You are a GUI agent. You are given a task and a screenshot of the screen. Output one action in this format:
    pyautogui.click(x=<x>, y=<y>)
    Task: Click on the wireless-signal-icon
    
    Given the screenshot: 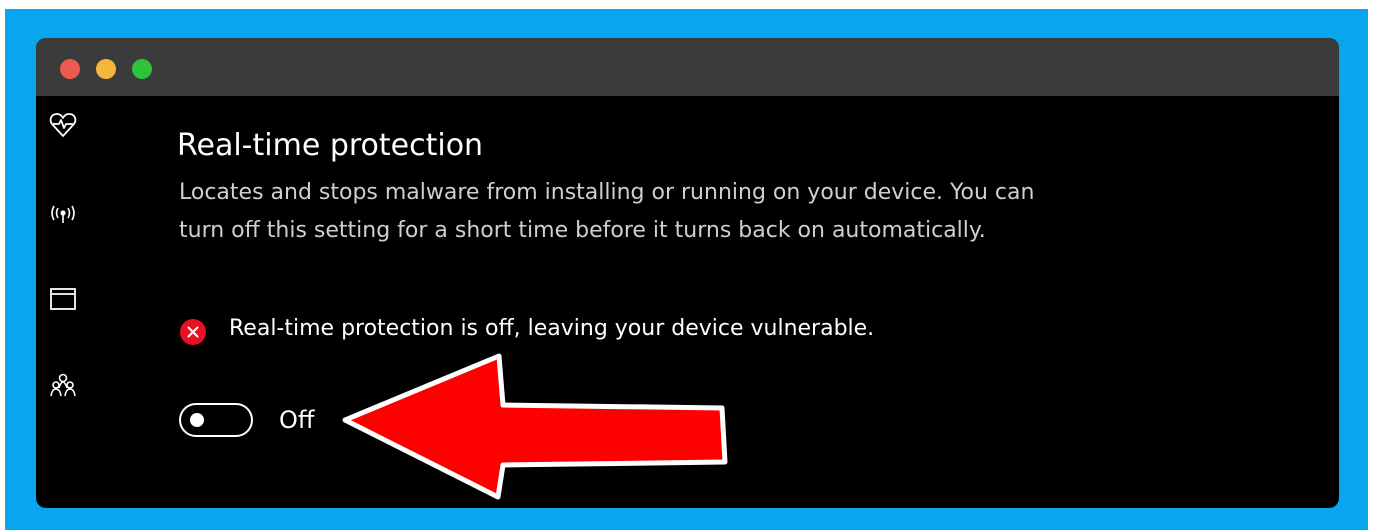 What is the action you would take?
    pyautogui.click(x=63, y=214)
    